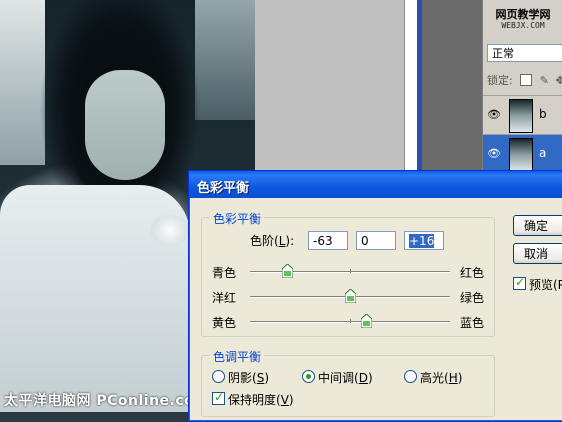 The height and width of the screenshot is (422, 562). I want to click on radio-highlights, so click(410, 376).